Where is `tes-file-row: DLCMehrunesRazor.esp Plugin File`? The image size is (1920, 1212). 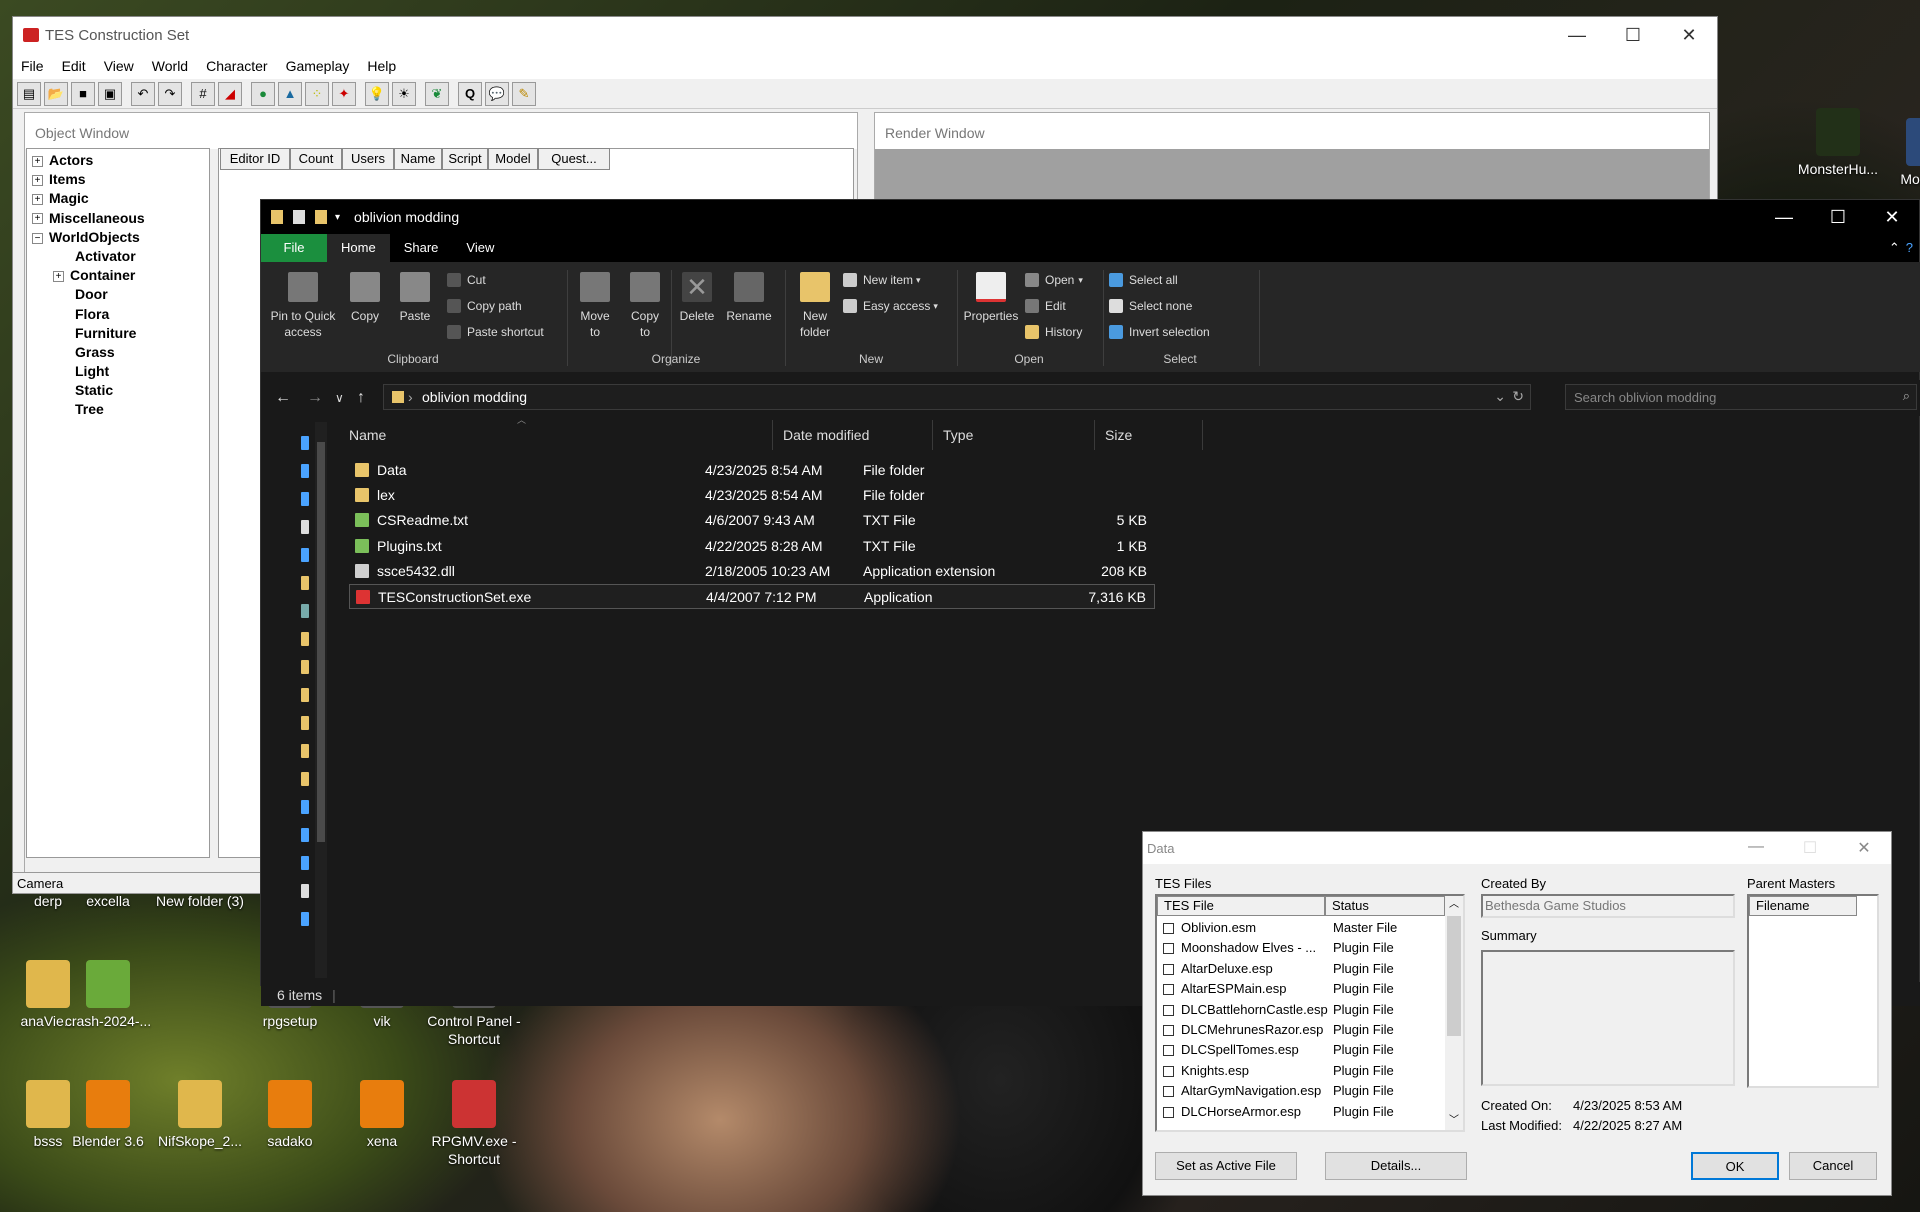 tes-file-row: DLCMehrunesRazor.esp Plugin File is located at coordinates (1302, 1030).